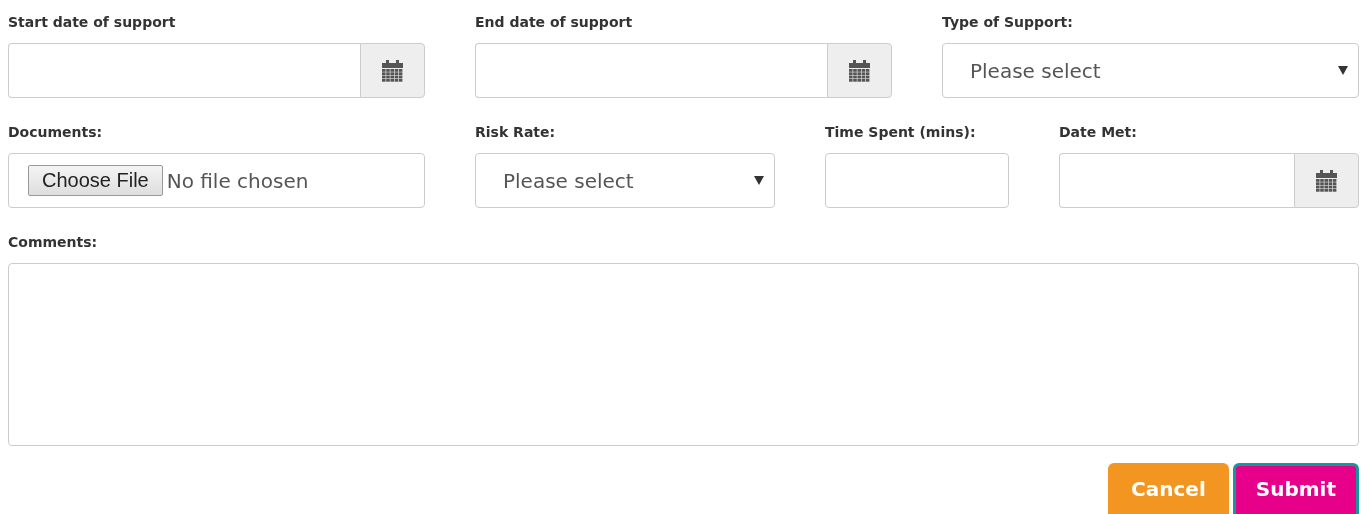  What do you see at coordinates (1007, 22) in the screenshot?
I see `field-label: Type of Support:` at bounding box center [1007, 22].